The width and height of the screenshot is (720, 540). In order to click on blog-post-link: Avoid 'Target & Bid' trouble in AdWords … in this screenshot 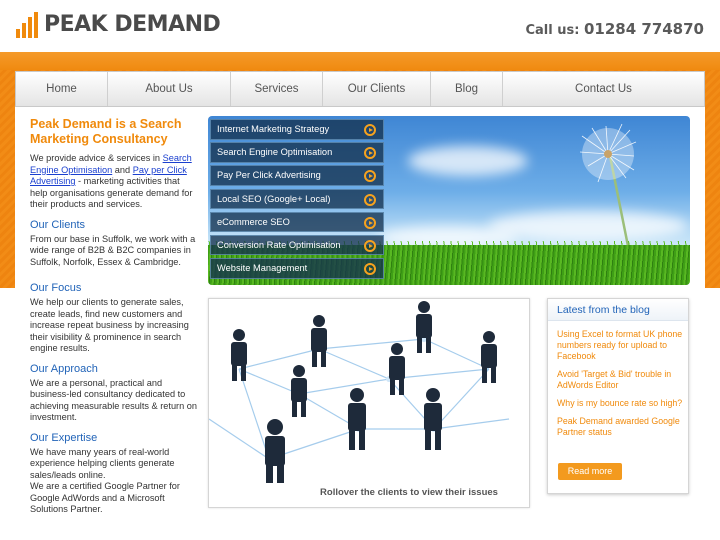, I will do `click(620, 380)`.